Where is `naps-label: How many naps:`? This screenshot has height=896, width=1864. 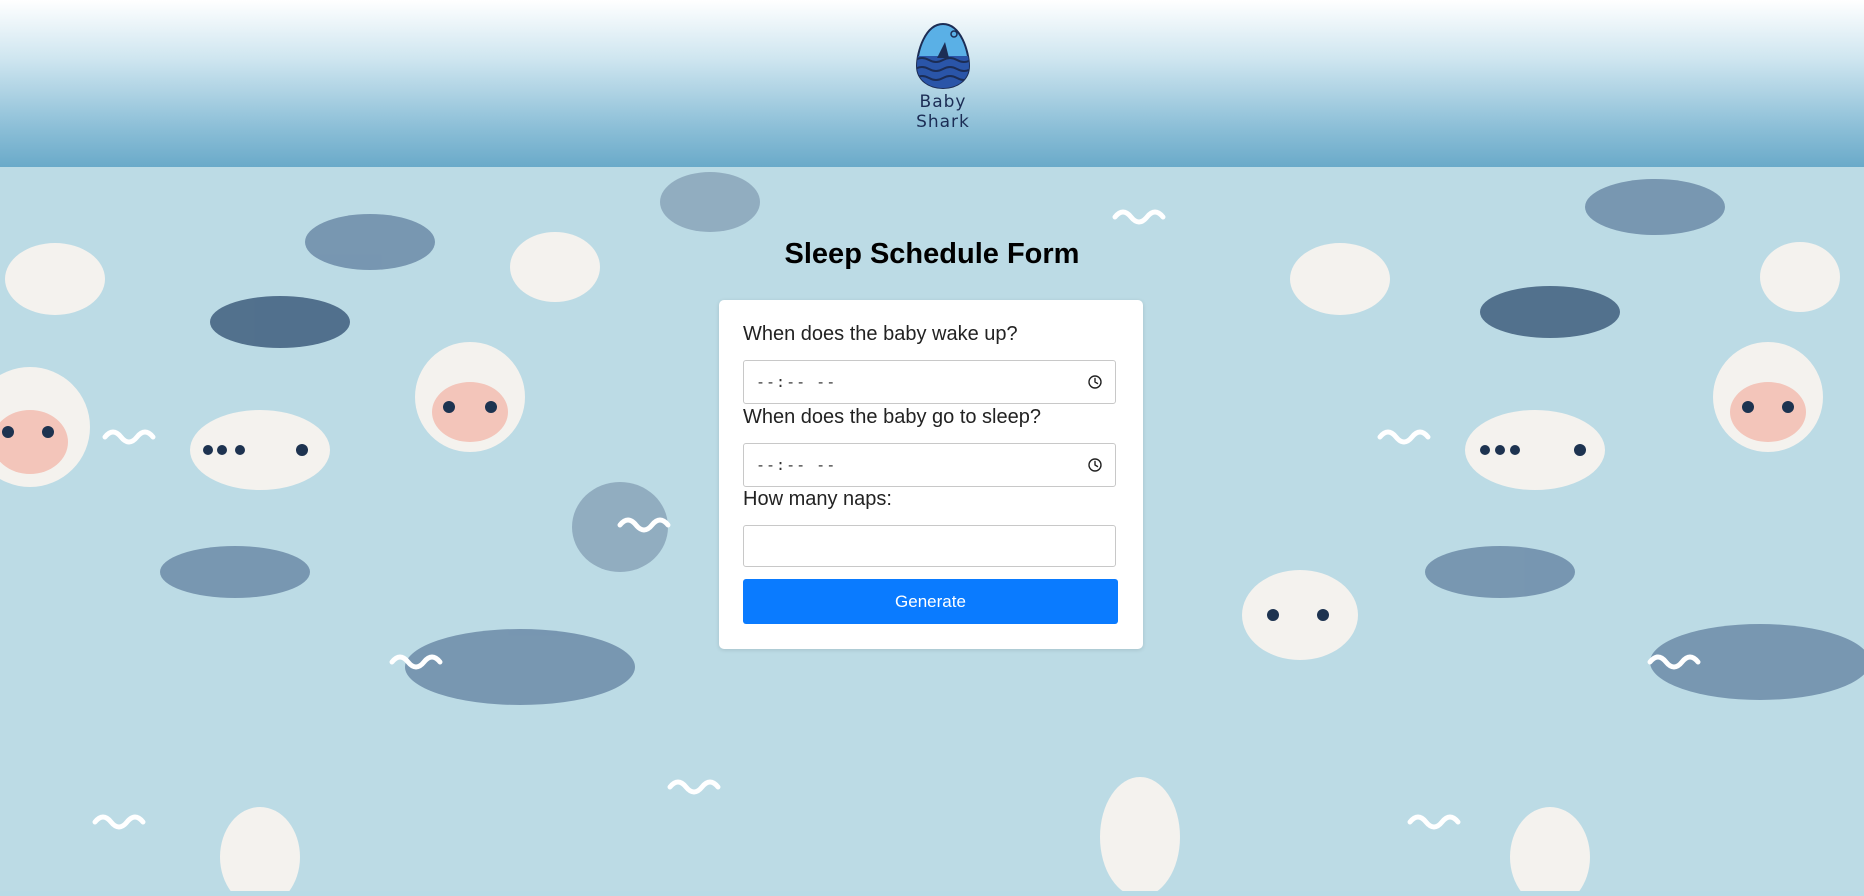
naps-label: How many naps: is located at coordinates (817, 499).